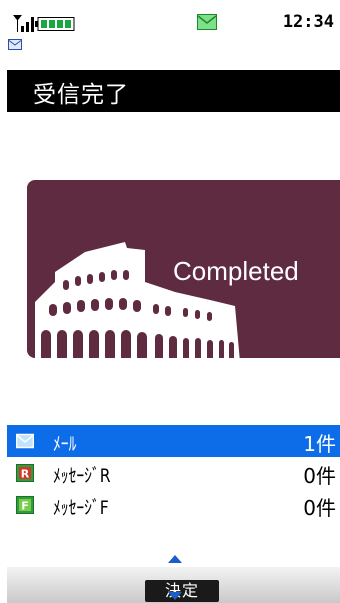 The width and height of the screenshot is (340, 603). Describe the element at coordinates (55, 24) in the screenshot. I see `battery-icon` at that location.